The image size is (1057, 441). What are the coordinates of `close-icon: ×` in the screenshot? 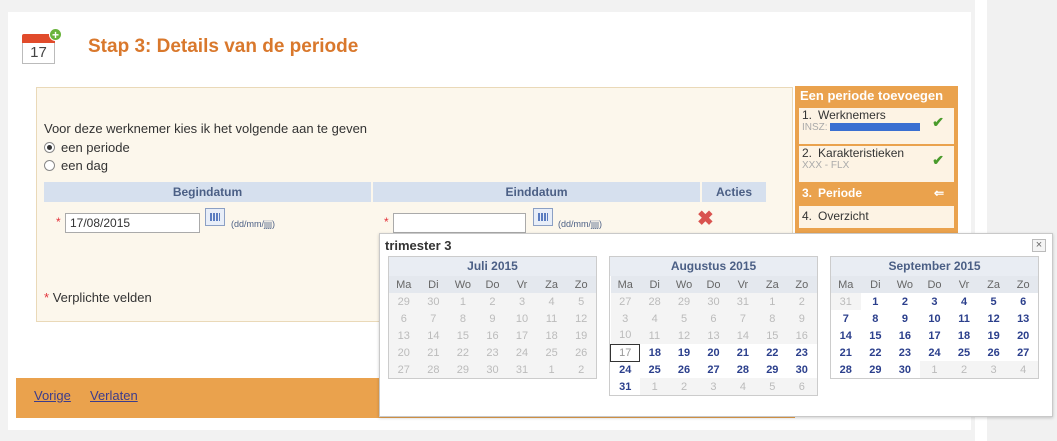 It's located at (1039, 245).